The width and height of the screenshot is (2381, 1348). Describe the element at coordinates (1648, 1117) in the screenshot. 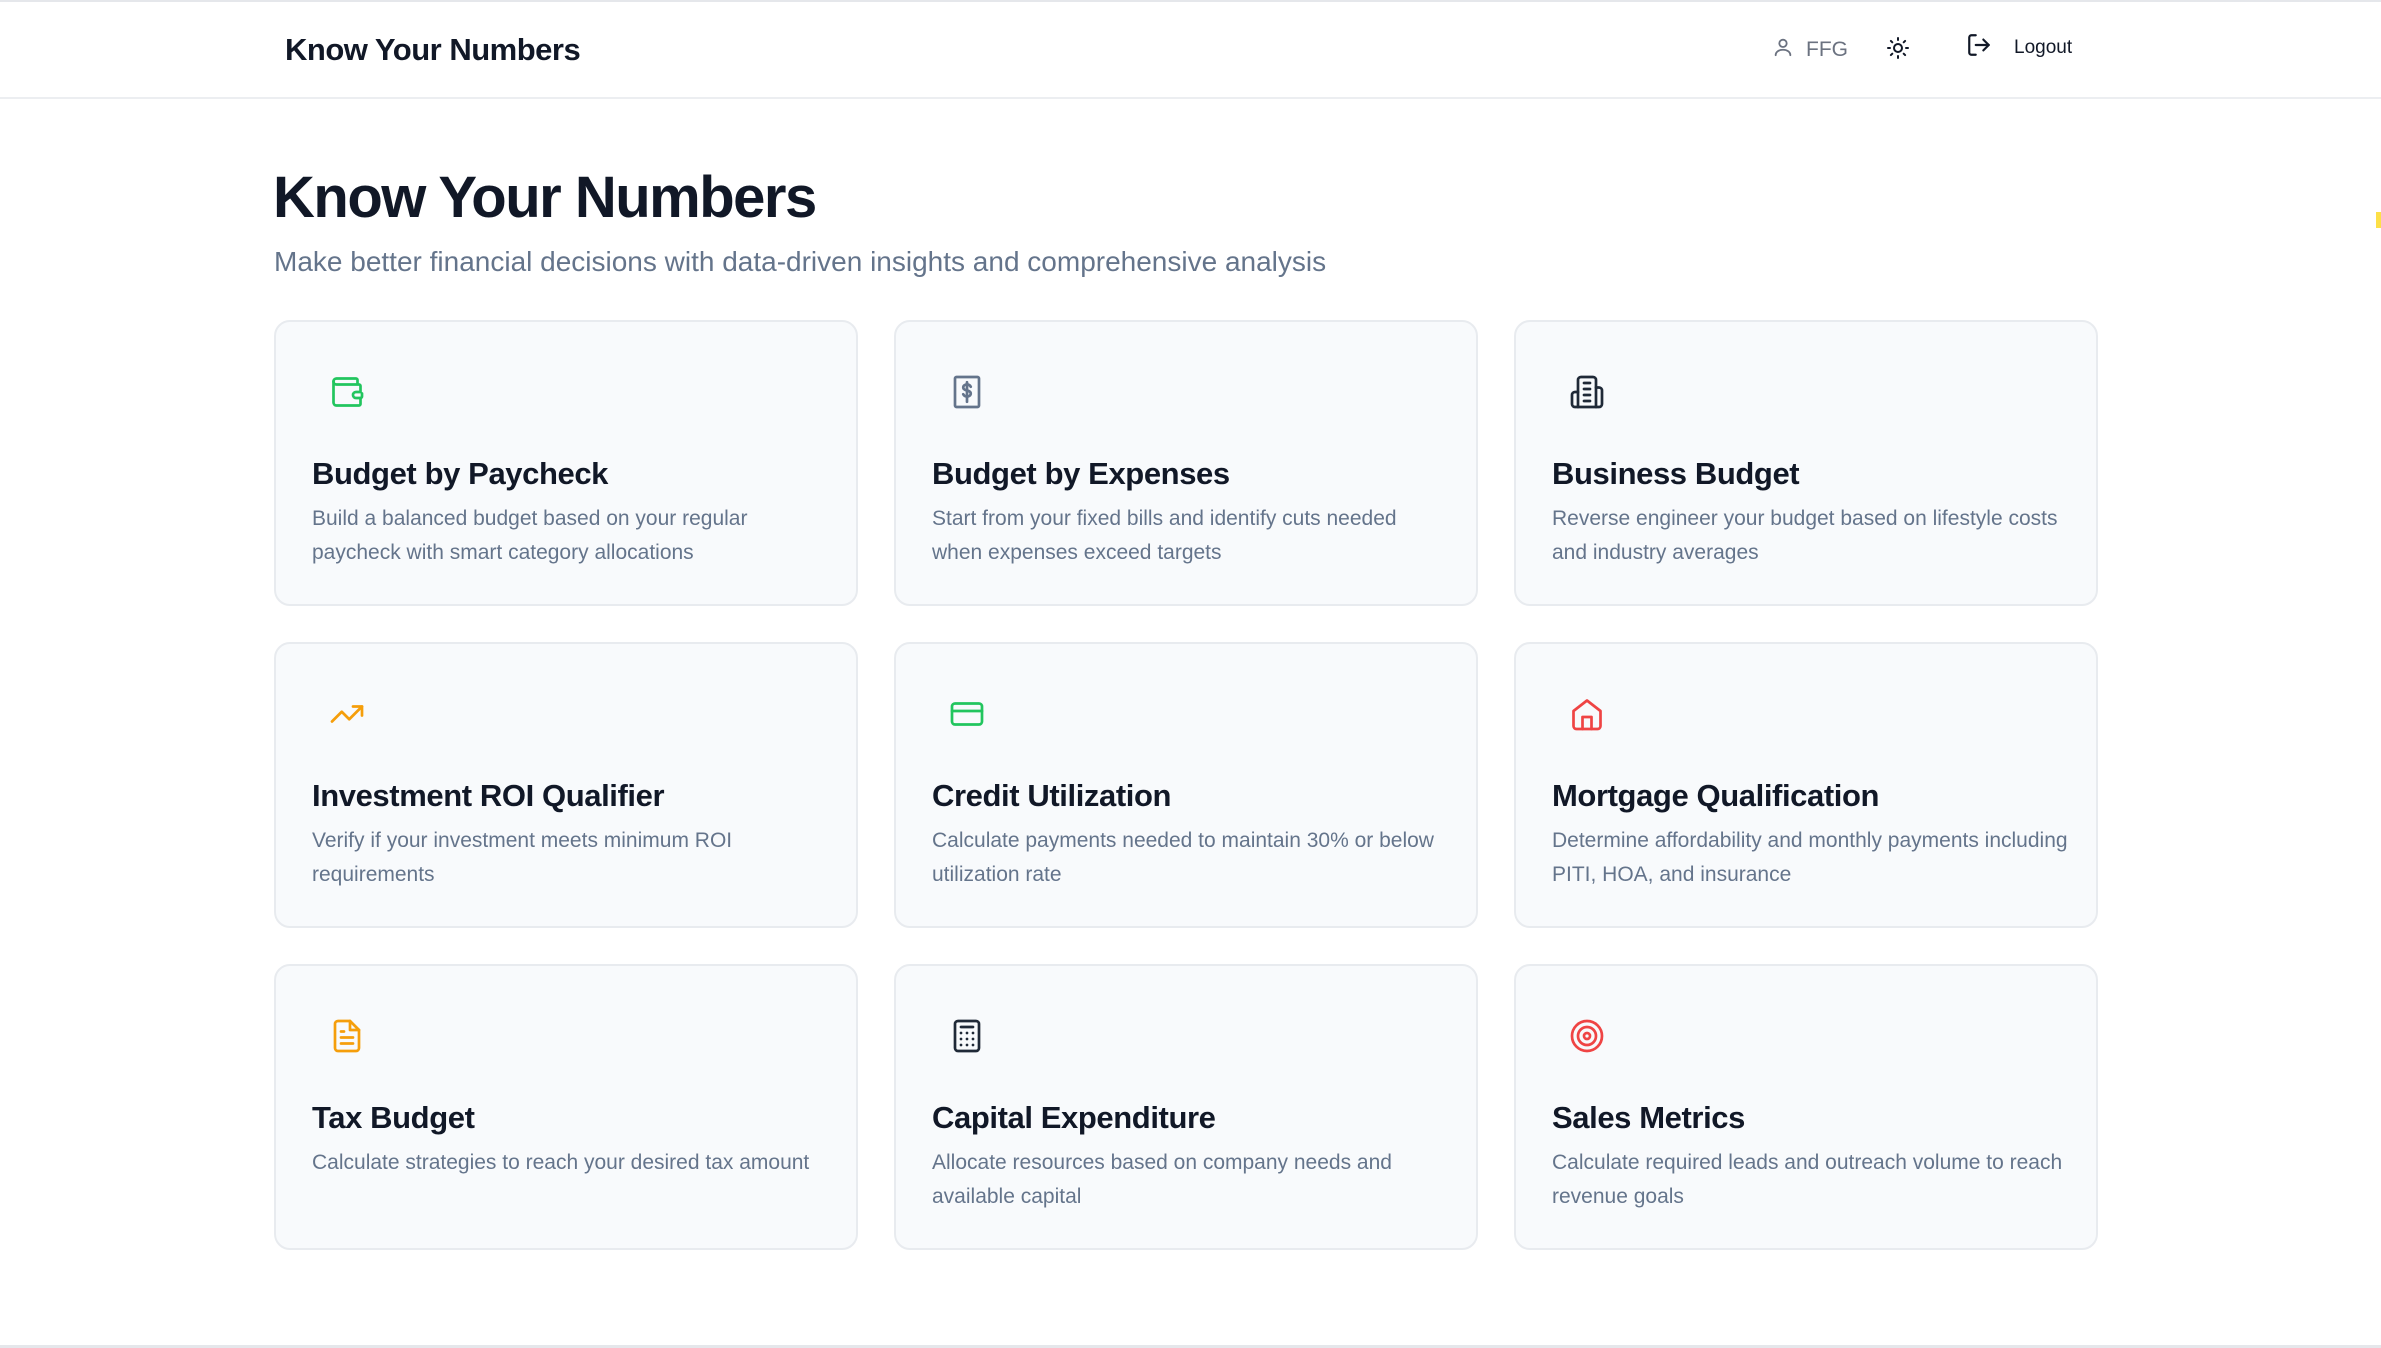

I see `card-title: Sales Metrics` at that location.